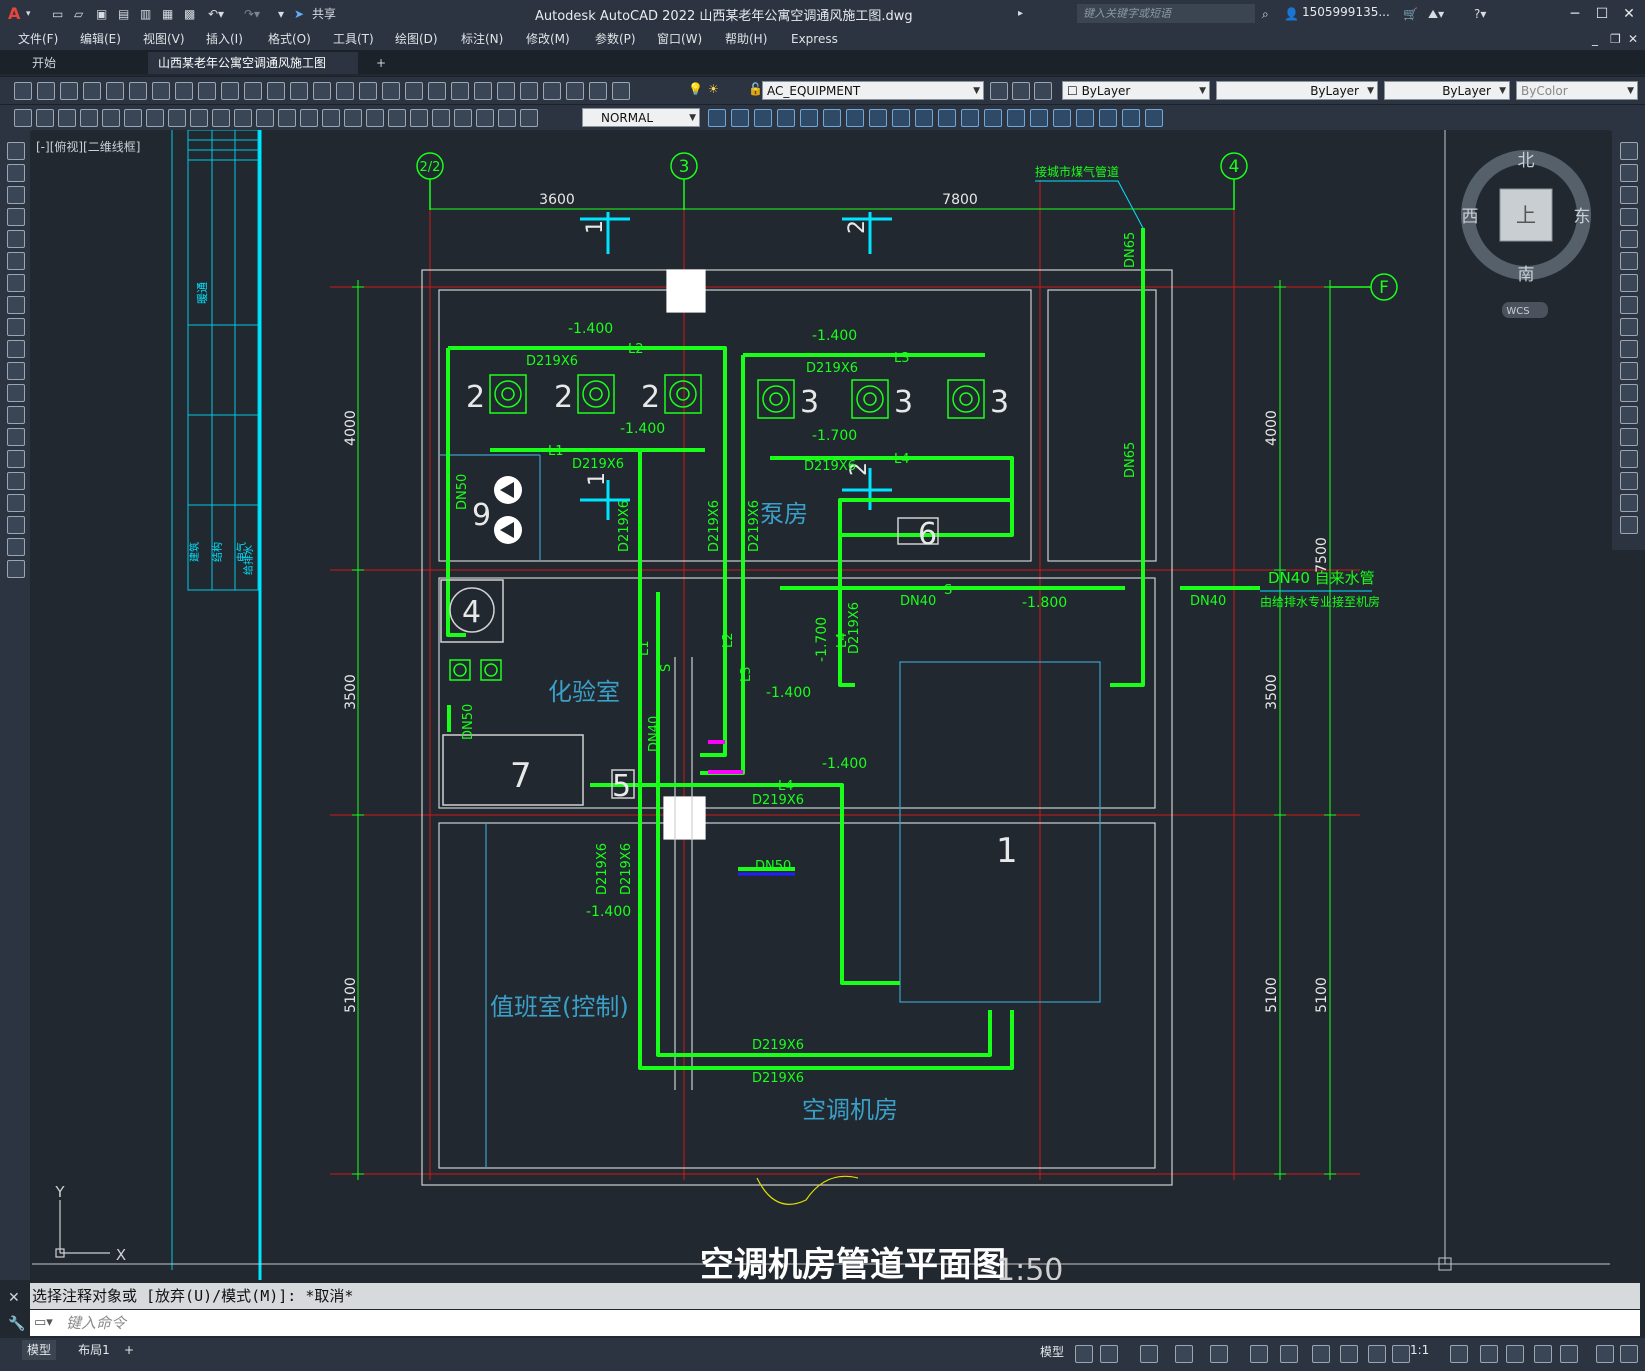  Describe the element at coordinates (1480, 14) in the screenshot. I see `help-icon: ?▾` at that location.